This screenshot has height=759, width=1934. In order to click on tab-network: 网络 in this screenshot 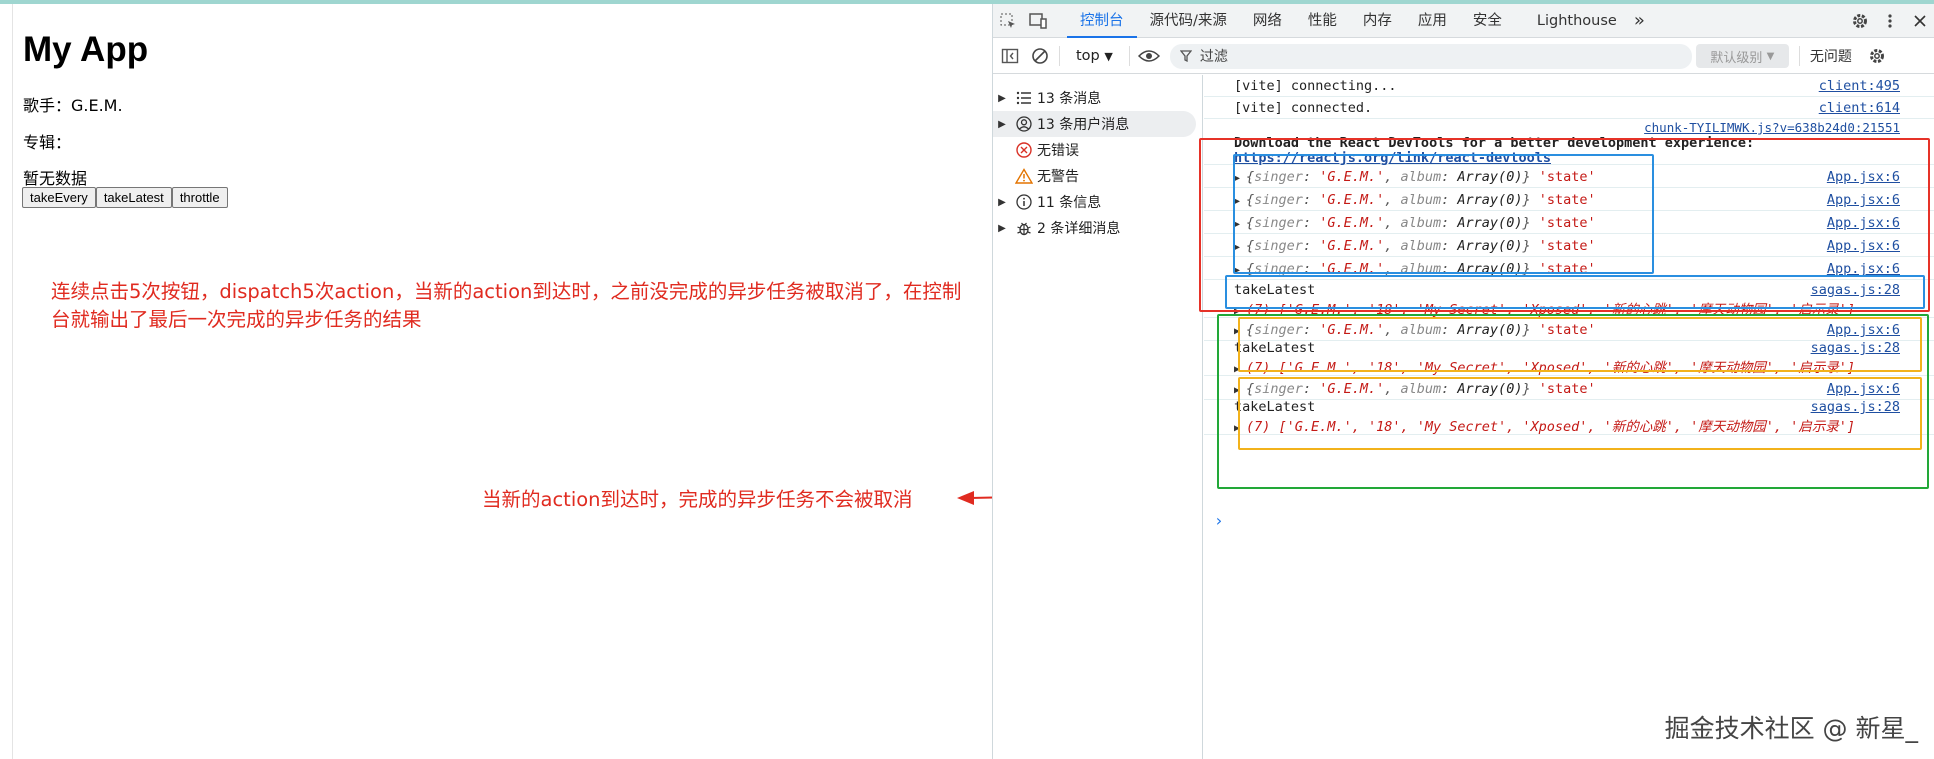, I will do `click(1267, 21)`.